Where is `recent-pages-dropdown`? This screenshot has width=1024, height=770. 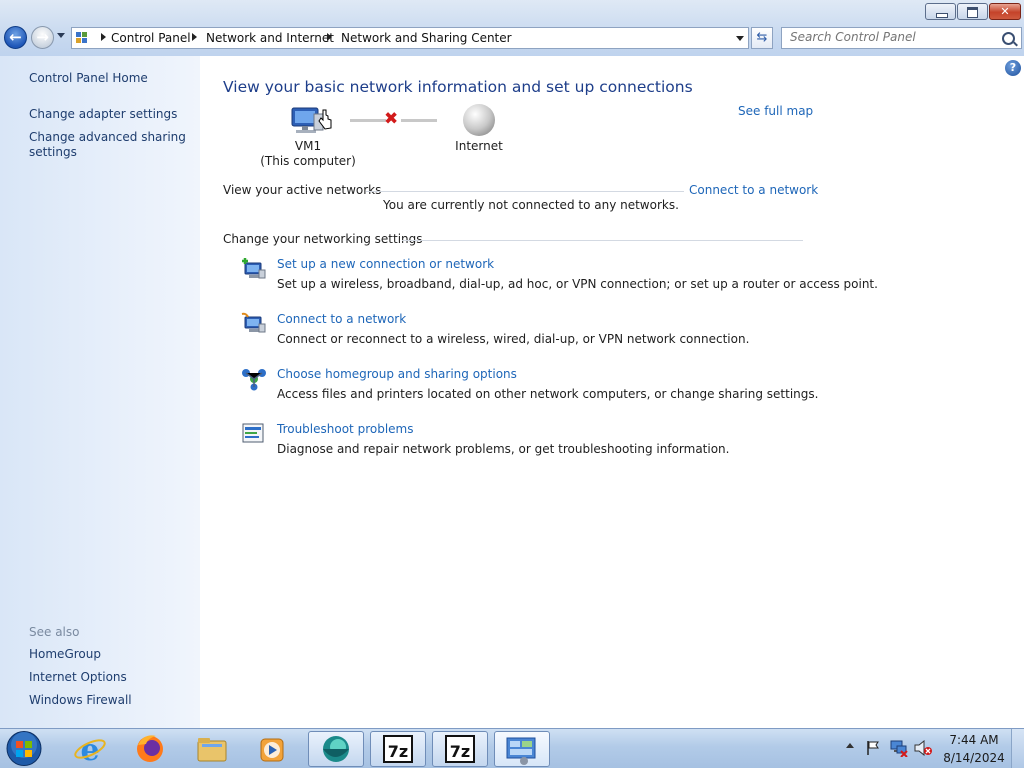 recent-pages-dropdown is located at coordinates (61, 35).